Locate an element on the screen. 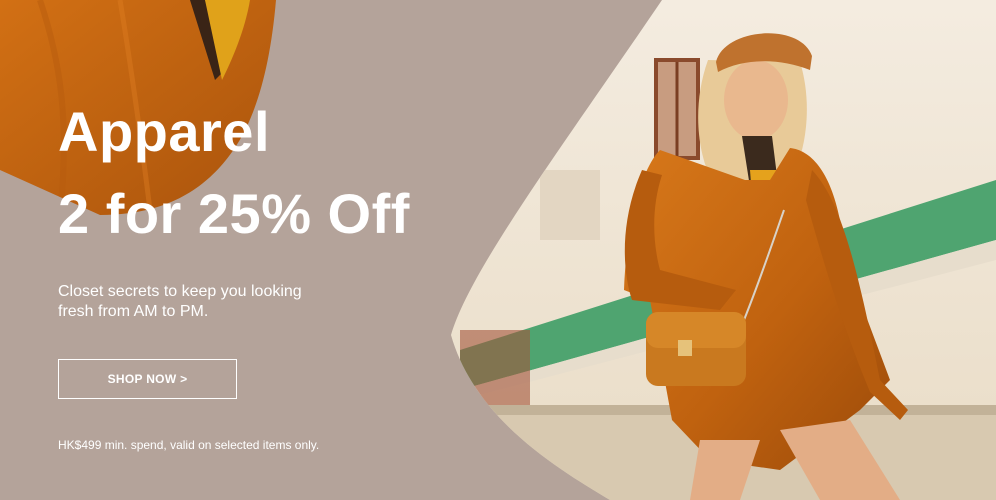 The width and height of the screenshot is (996, 500). promo-description-line1: Closet secrets to keep you looking is located at coordinates (180, 291).